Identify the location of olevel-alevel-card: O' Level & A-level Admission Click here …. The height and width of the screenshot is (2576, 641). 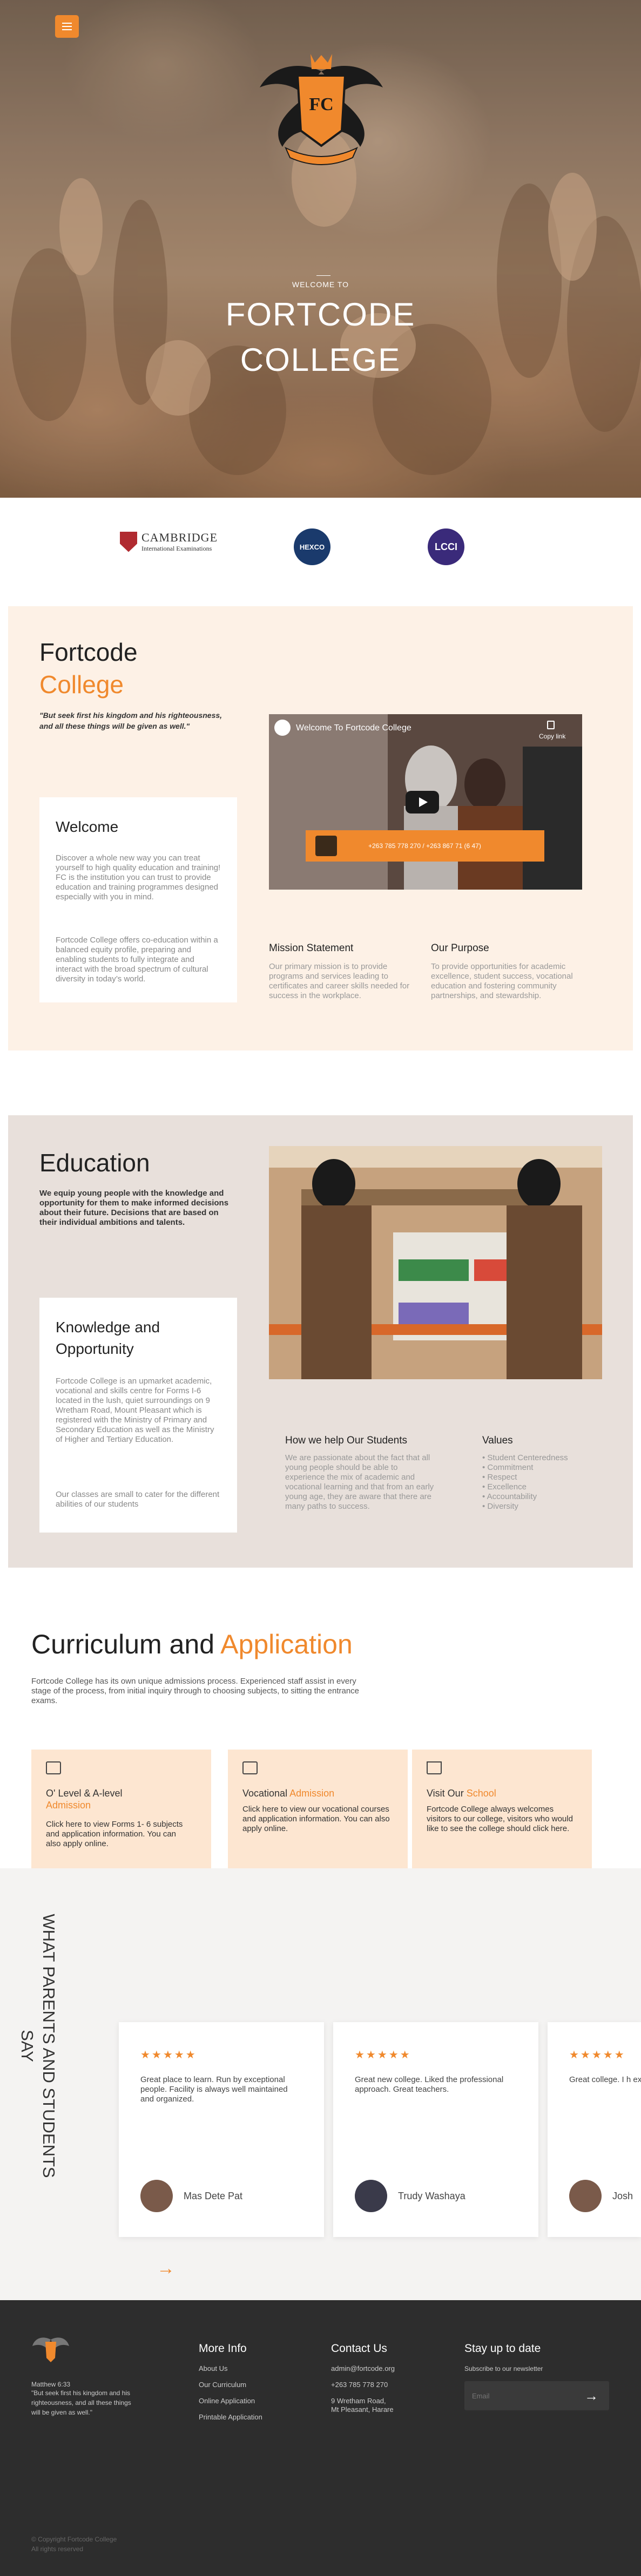
(121, 1811).